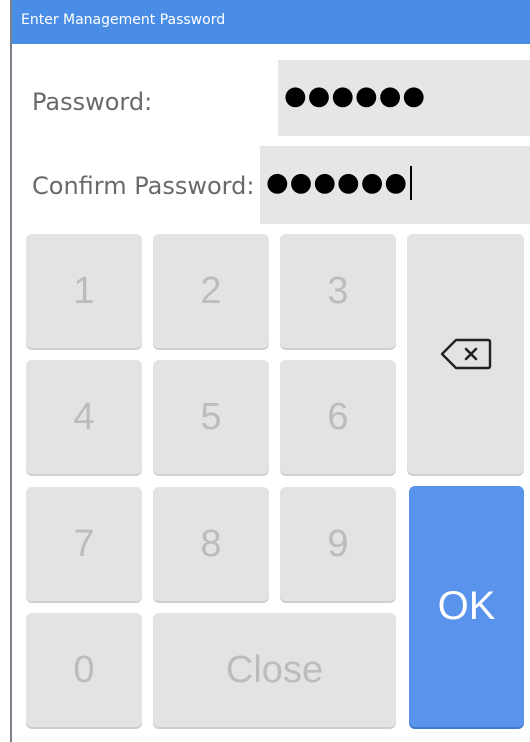 This screenshot has width=530, height=742. Describe the element at coordinates (271, 22) in the screenshot. I see `title-bar: Enter Management Password` at that location.